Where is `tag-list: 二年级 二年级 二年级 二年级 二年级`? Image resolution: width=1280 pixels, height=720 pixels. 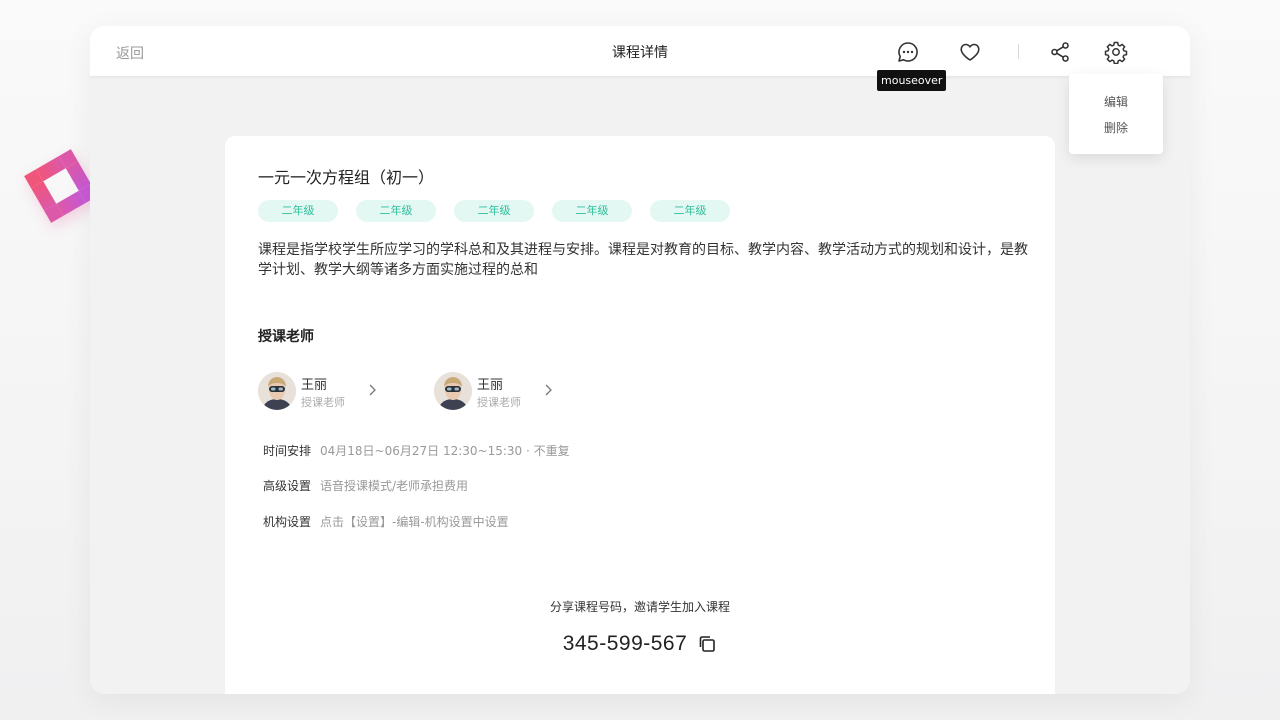 tag-list: 二年级 二年级 二年级 二年级 二年级 is located at coordinates (494, 211).